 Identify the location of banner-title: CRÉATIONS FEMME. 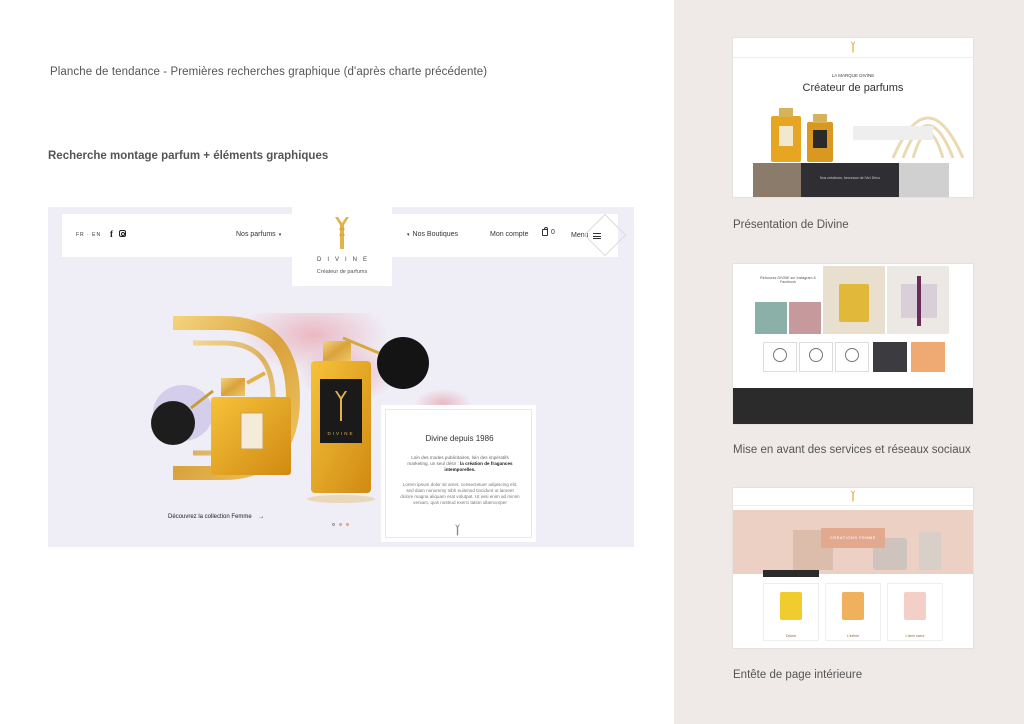
(853, 537).